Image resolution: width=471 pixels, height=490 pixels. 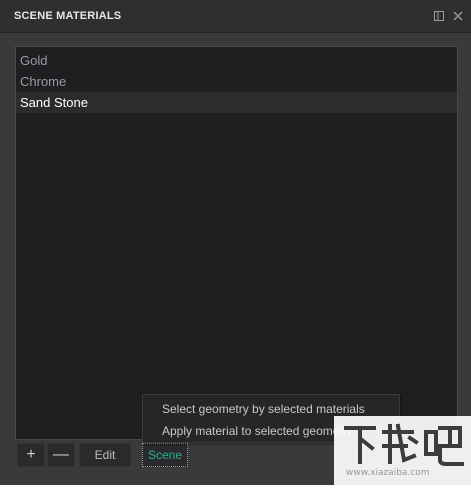 I want to click on scene-button: Scene, so click(x=165, y=455).